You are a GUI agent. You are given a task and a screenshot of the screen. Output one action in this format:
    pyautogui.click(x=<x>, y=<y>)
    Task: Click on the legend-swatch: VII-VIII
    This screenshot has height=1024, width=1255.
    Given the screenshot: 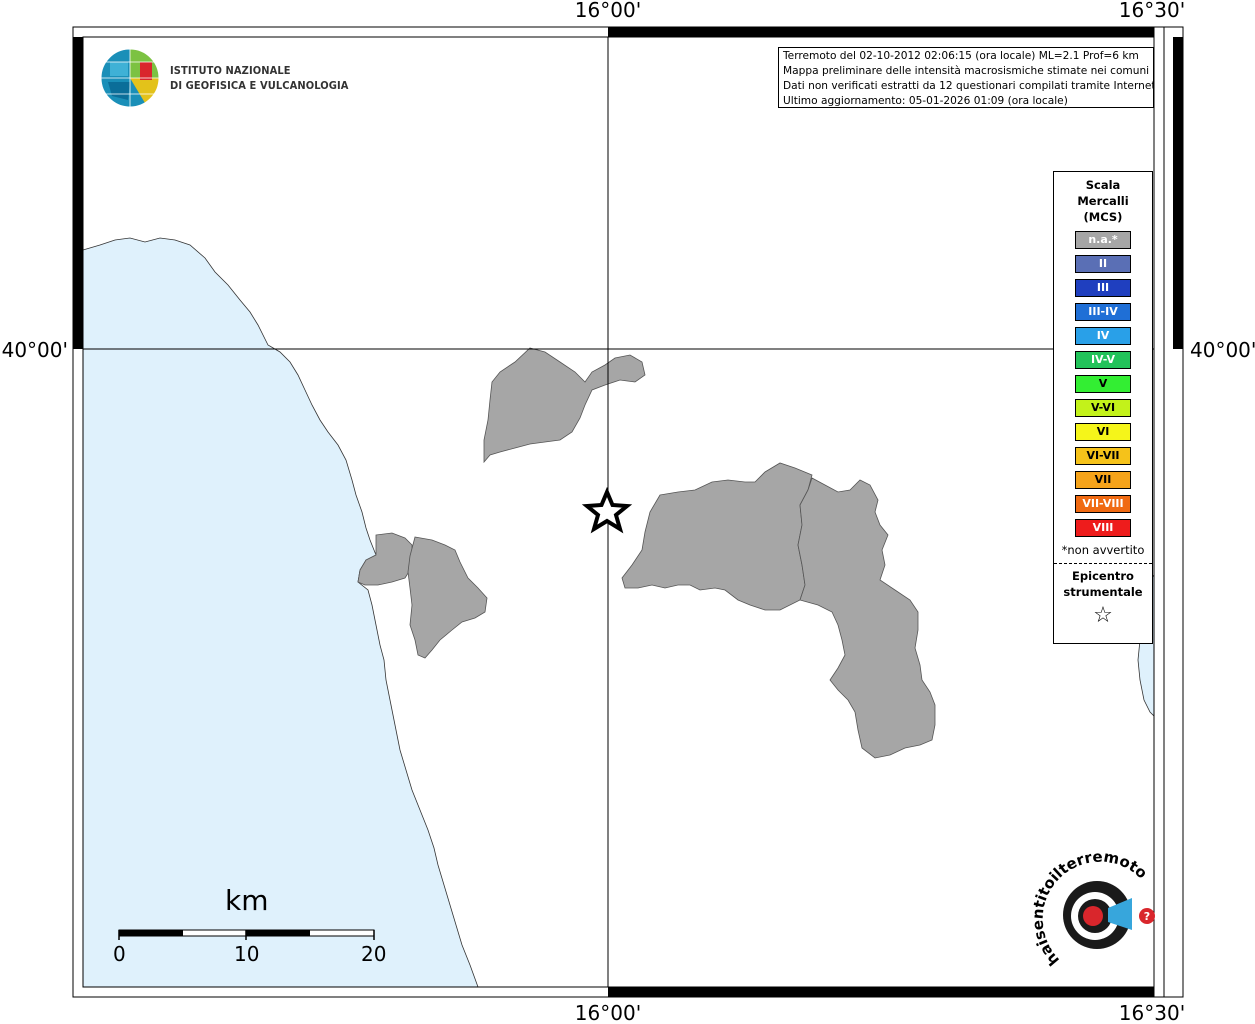 What is the action you would take?
    pyautogui.click(x=1103, y=504)
    